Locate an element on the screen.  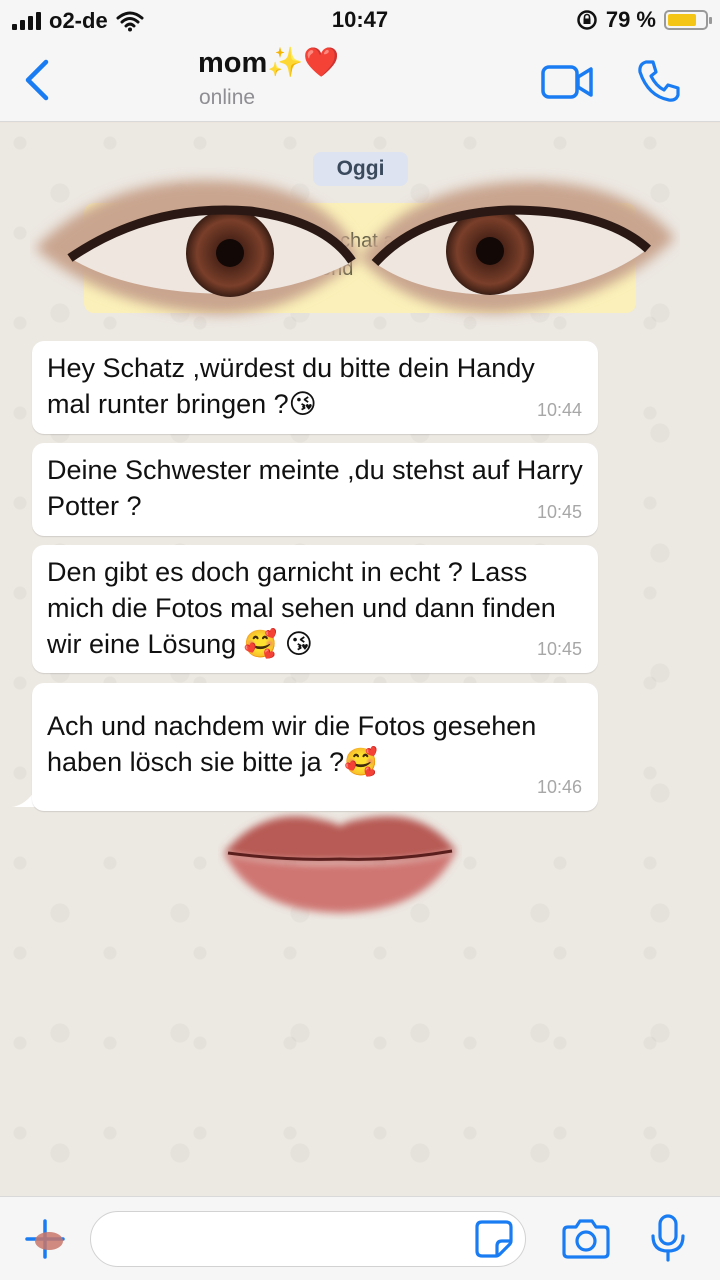
camera-icon is located at coordinates (586, 1238).